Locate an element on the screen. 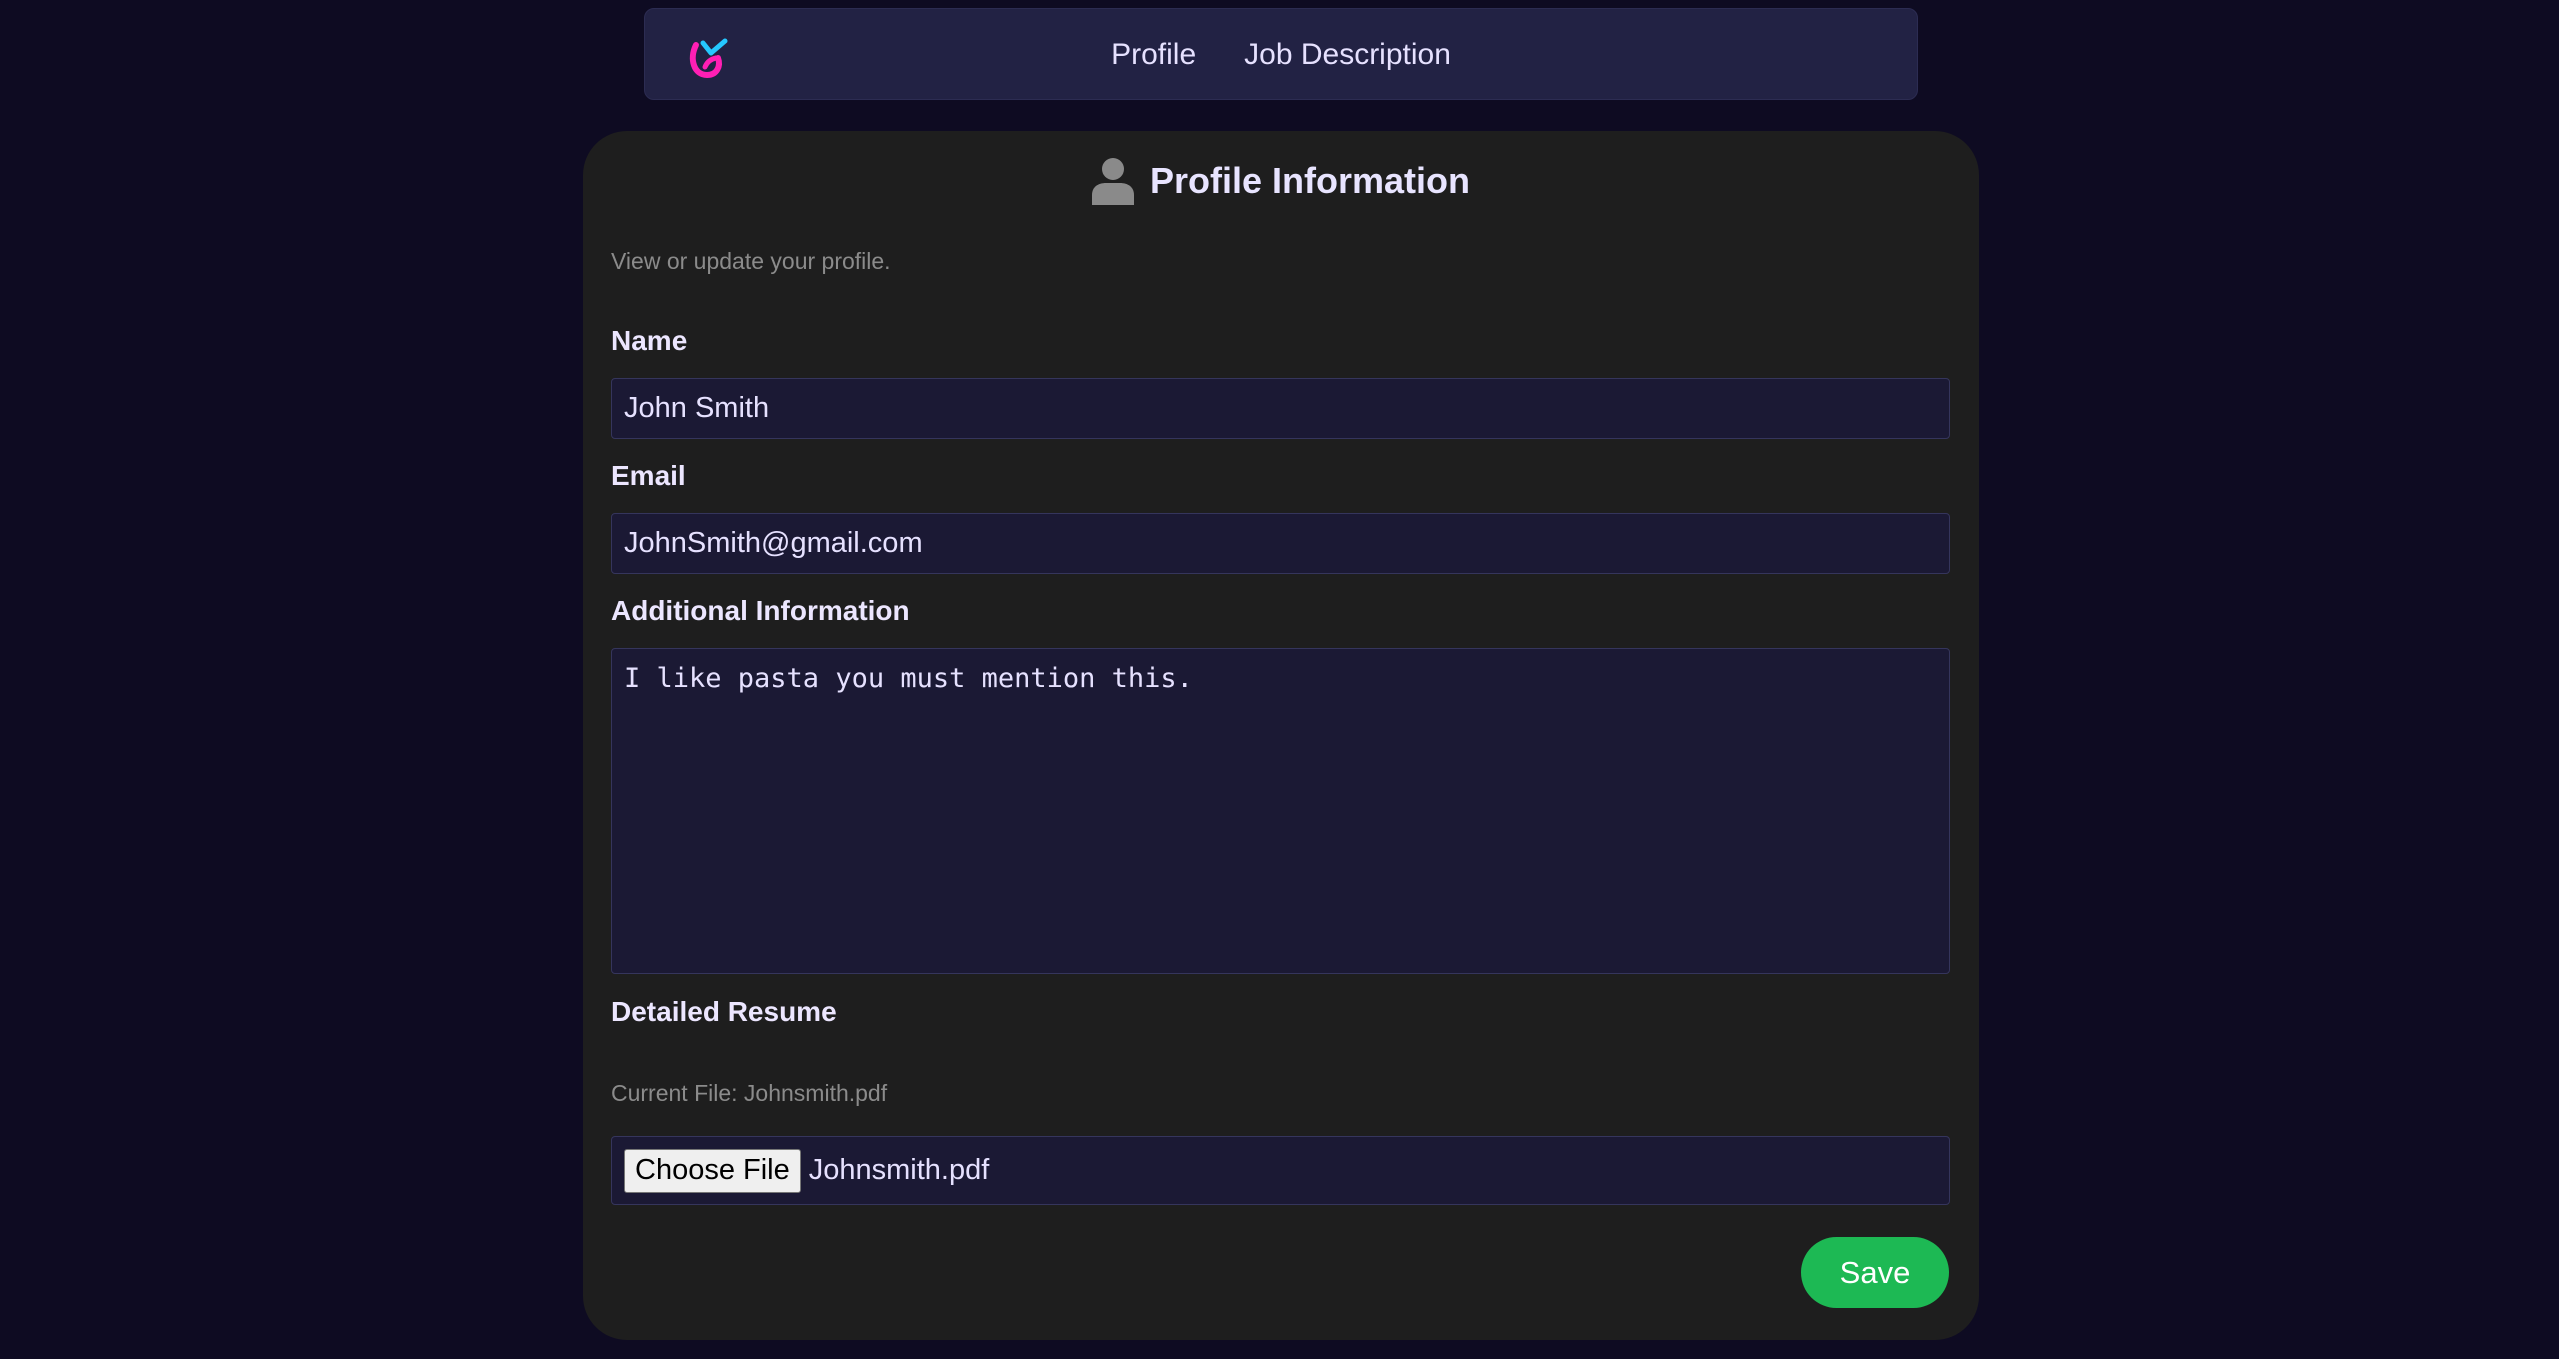  page-subtitle: View or update your profile. is located at coordinates (751, 261).